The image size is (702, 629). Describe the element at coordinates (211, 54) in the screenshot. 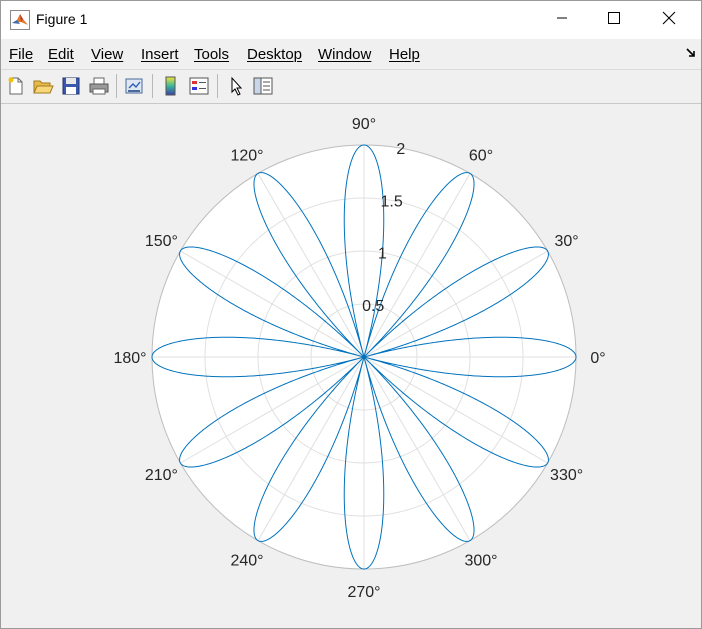

I see `menu-tools: Tools` at that location.